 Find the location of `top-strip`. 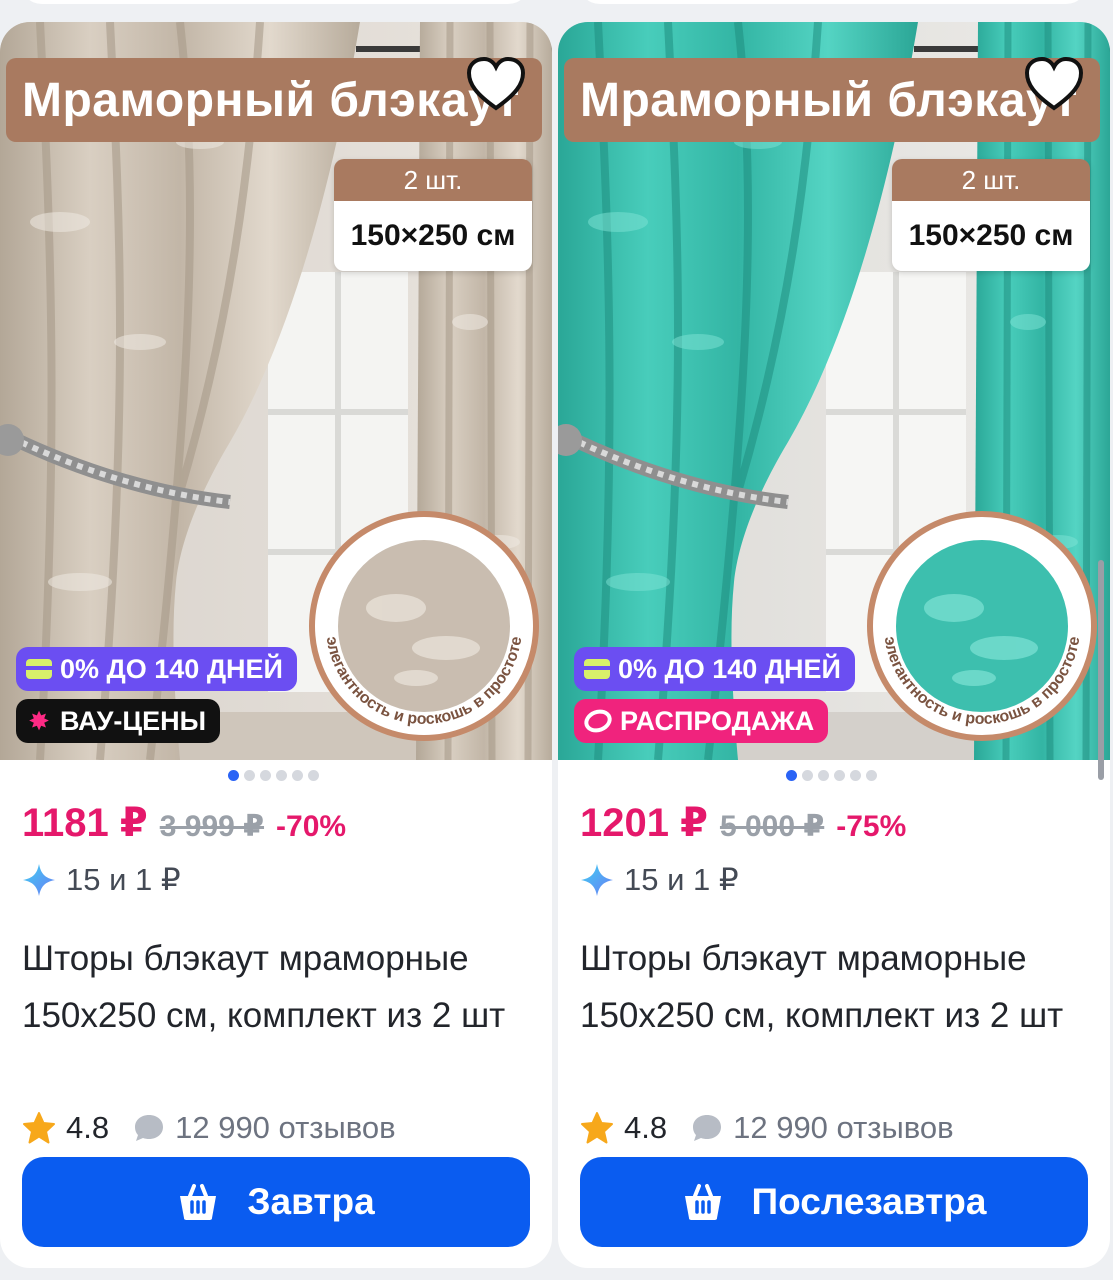

top-strip is located at coordinates (556, 5).